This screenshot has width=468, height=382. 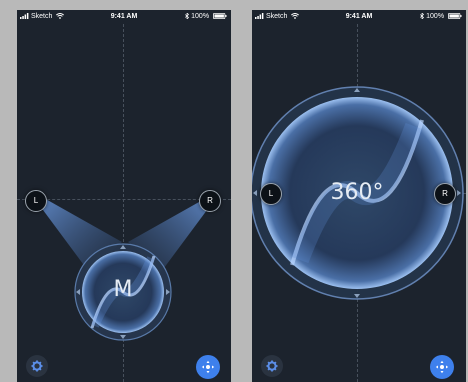 What do you see at coordinates (357, 192) in the screenshot?
I see `mode-label: 360°` at bounding box center [357, 192].